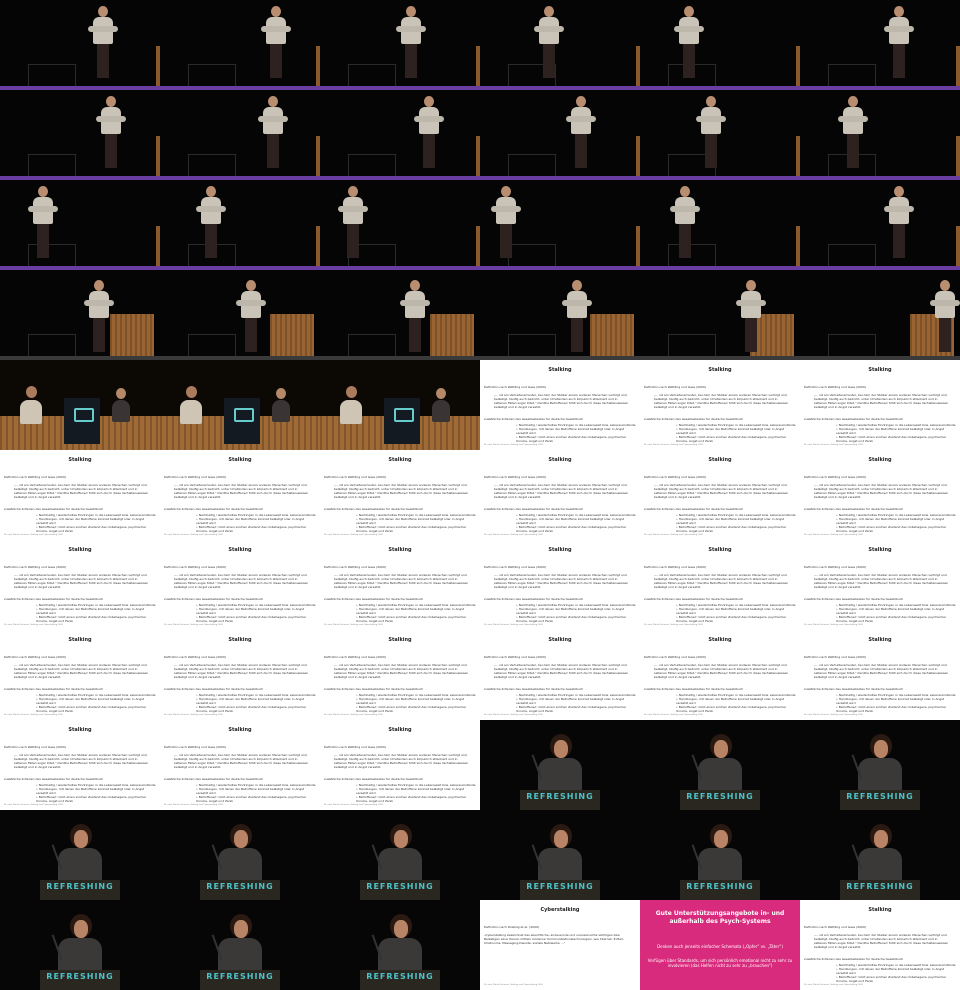 The width and height of the screenshot is (960, 990). I want to click on slide-title: Cyberstalking, so click(560, 910).